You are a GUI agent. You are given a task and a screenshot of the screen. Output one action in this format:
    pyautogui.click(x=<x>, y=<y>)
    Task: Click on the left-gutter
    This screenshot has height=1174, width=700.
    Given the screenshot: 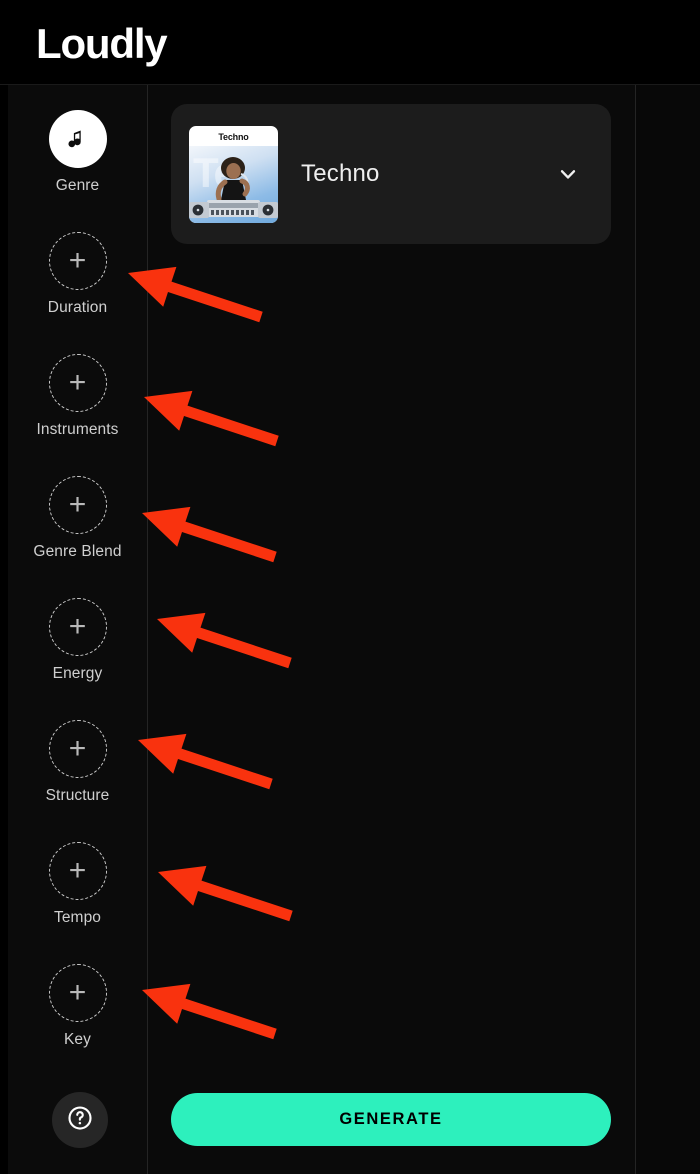 What is the action you would take?
    pyautogui.click(x=4, y=629)
    